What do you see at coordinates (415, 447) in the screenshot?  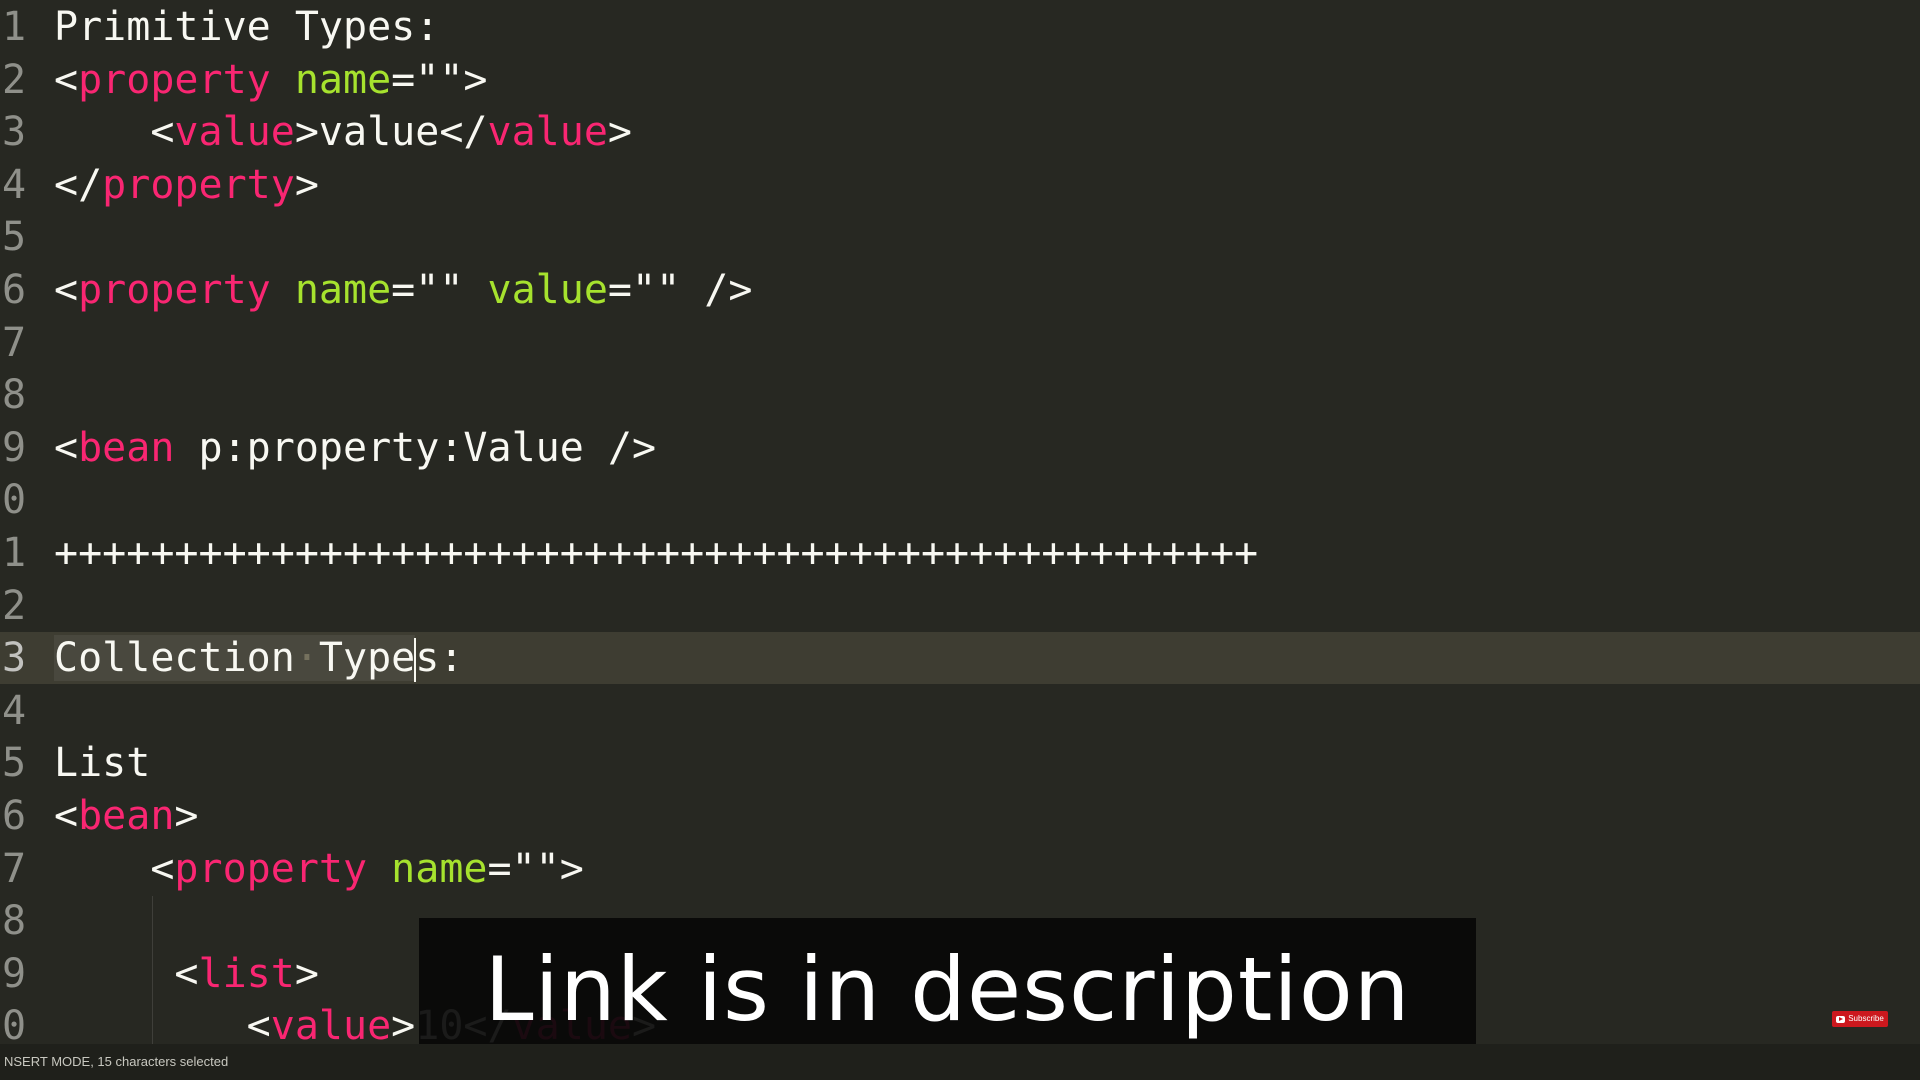 I see `code-text: p:property:Value />` at bounding box center [415, 447].